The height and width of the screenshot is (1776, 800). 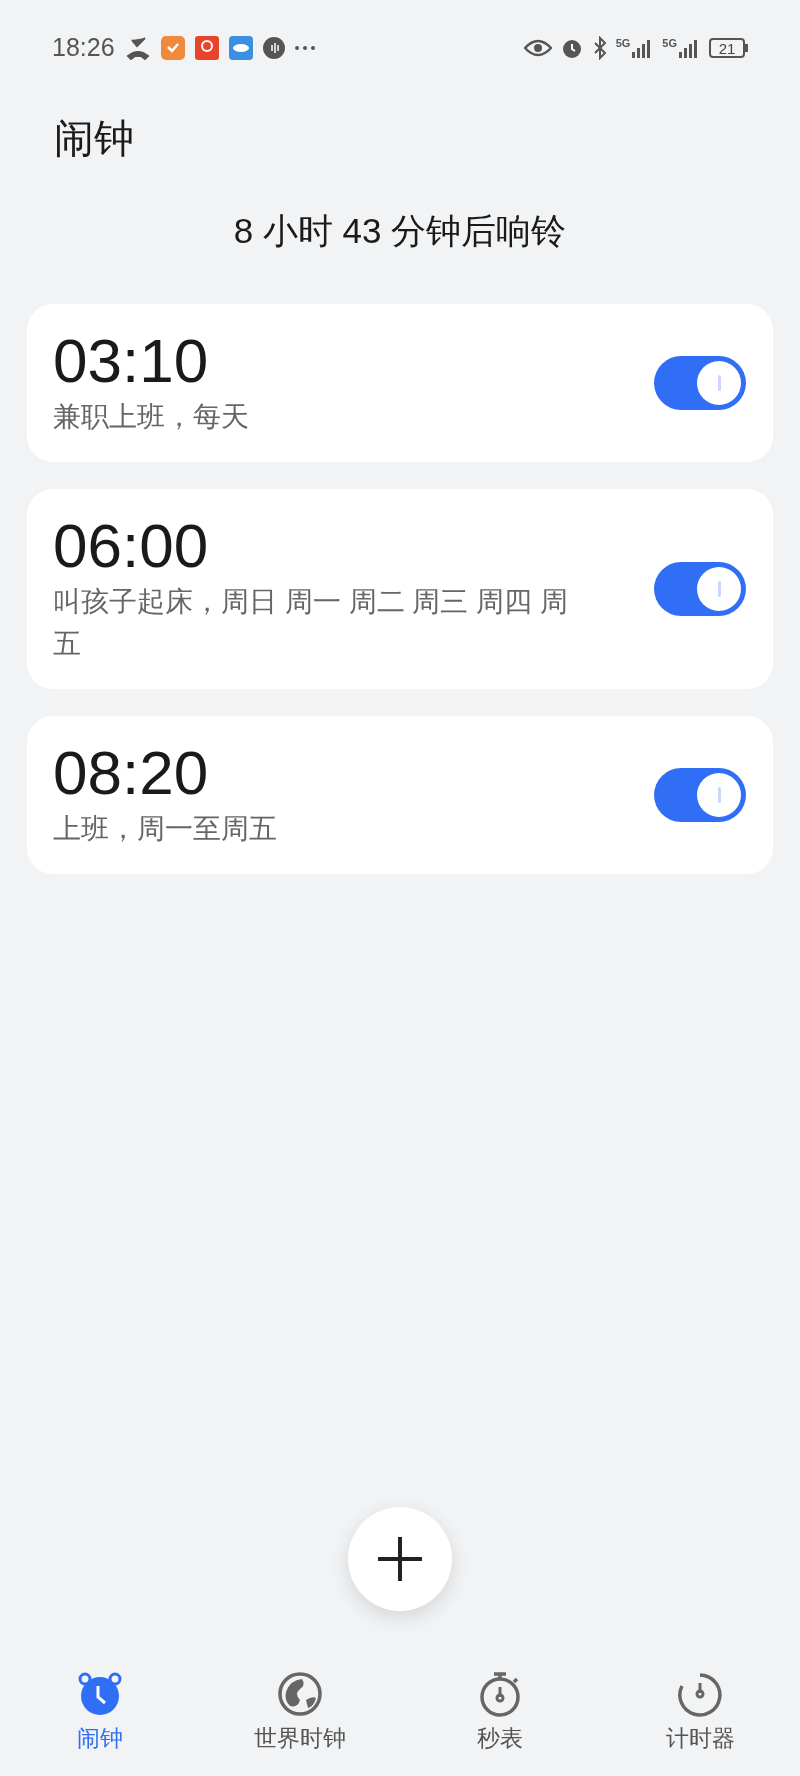 I want to click on video-app-icon, so click(x=206, y=48).